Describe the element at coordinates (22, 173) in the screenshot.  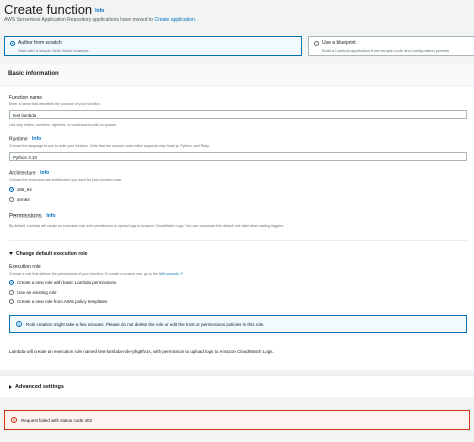
I see `architecture-label-text: Architecture` at that location.